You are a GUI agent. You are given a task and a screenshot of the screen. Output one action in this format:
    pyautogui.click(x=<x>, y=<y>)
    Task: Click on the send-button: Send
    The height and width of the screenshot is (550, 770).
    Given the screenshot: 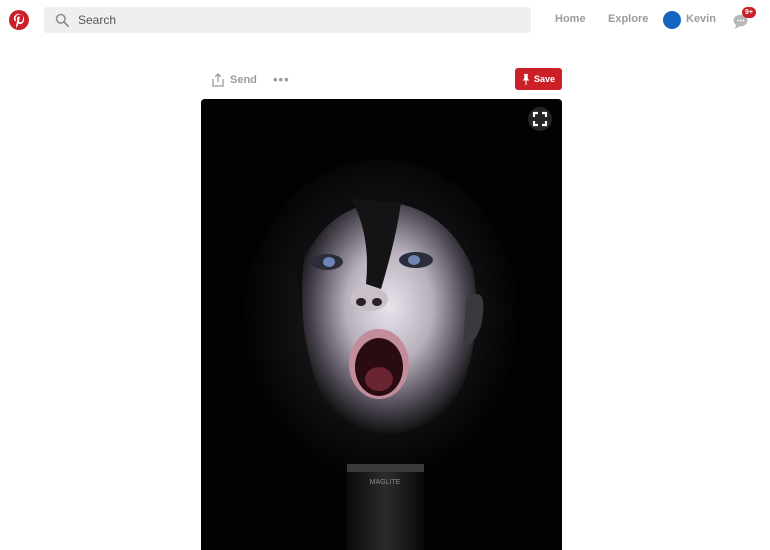 What is the action you would take?
    pyautogui.click(x=234, y=80)
    